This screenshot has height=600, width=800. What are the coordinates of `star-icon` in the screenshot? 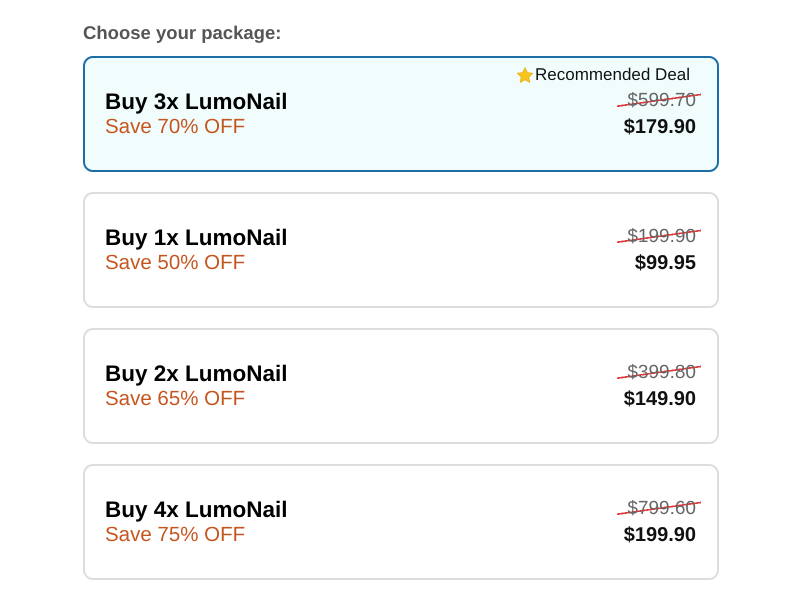 It's located at (525, 75).